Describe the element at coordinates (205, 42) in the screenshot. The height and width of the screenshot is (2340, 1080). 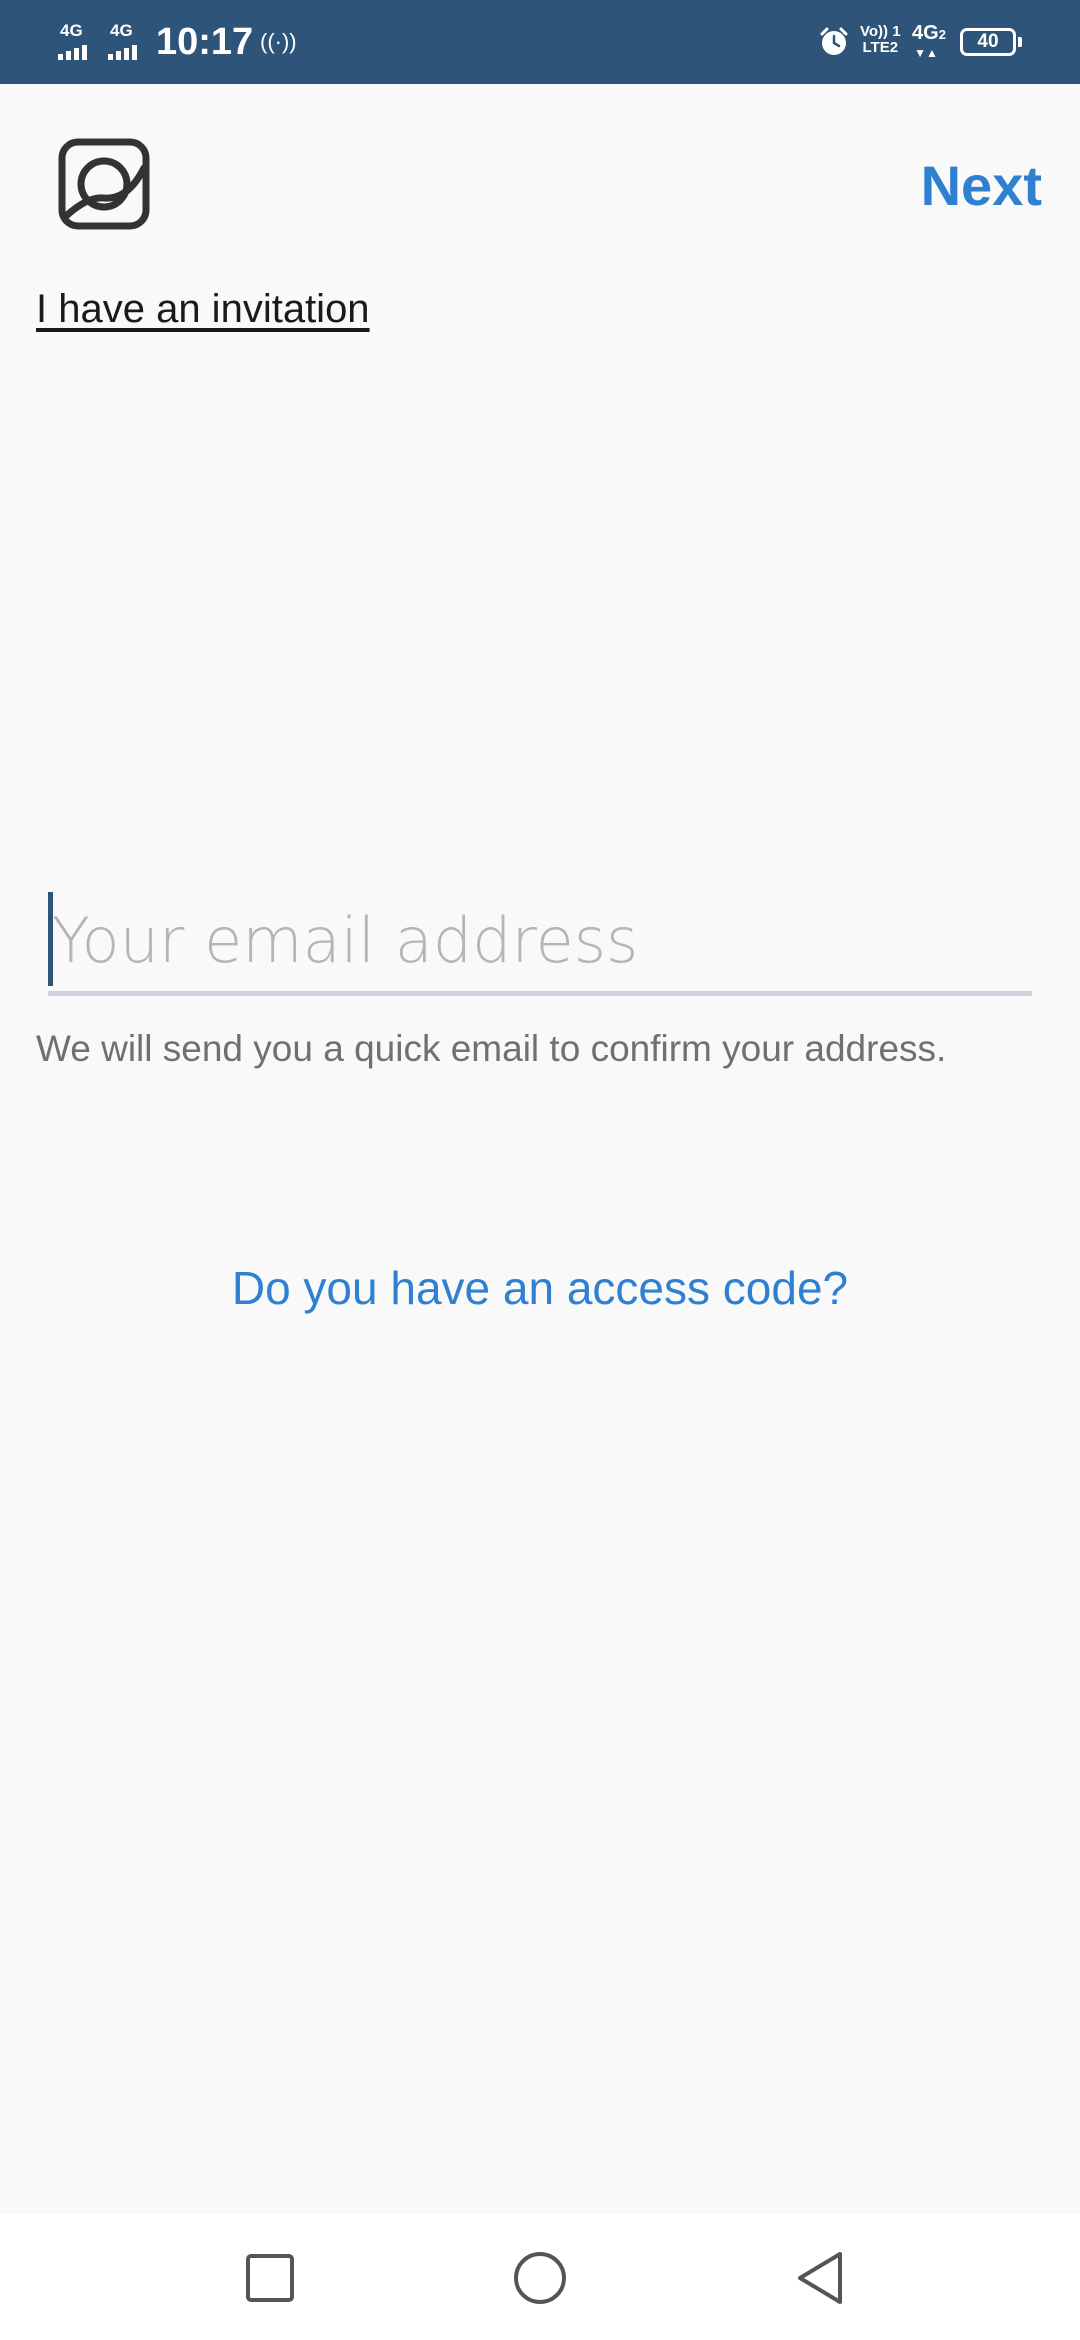
I see `status-time: 10:17` at that location.